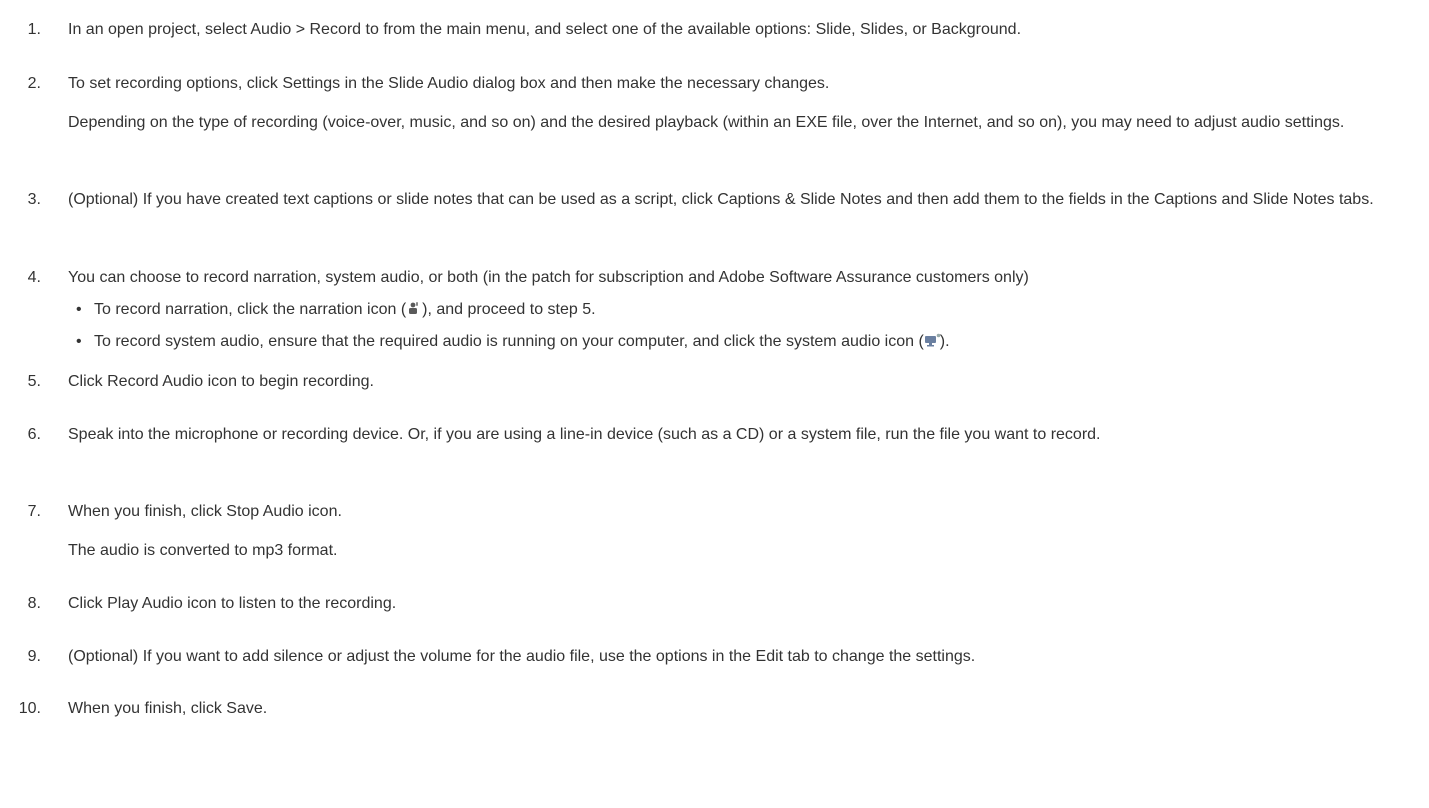 The image size is (1429, 808). What do you see at coordinates (29, 708) in the screenshot?
I see `step-number: 10.` at bounding box center [29, 708].